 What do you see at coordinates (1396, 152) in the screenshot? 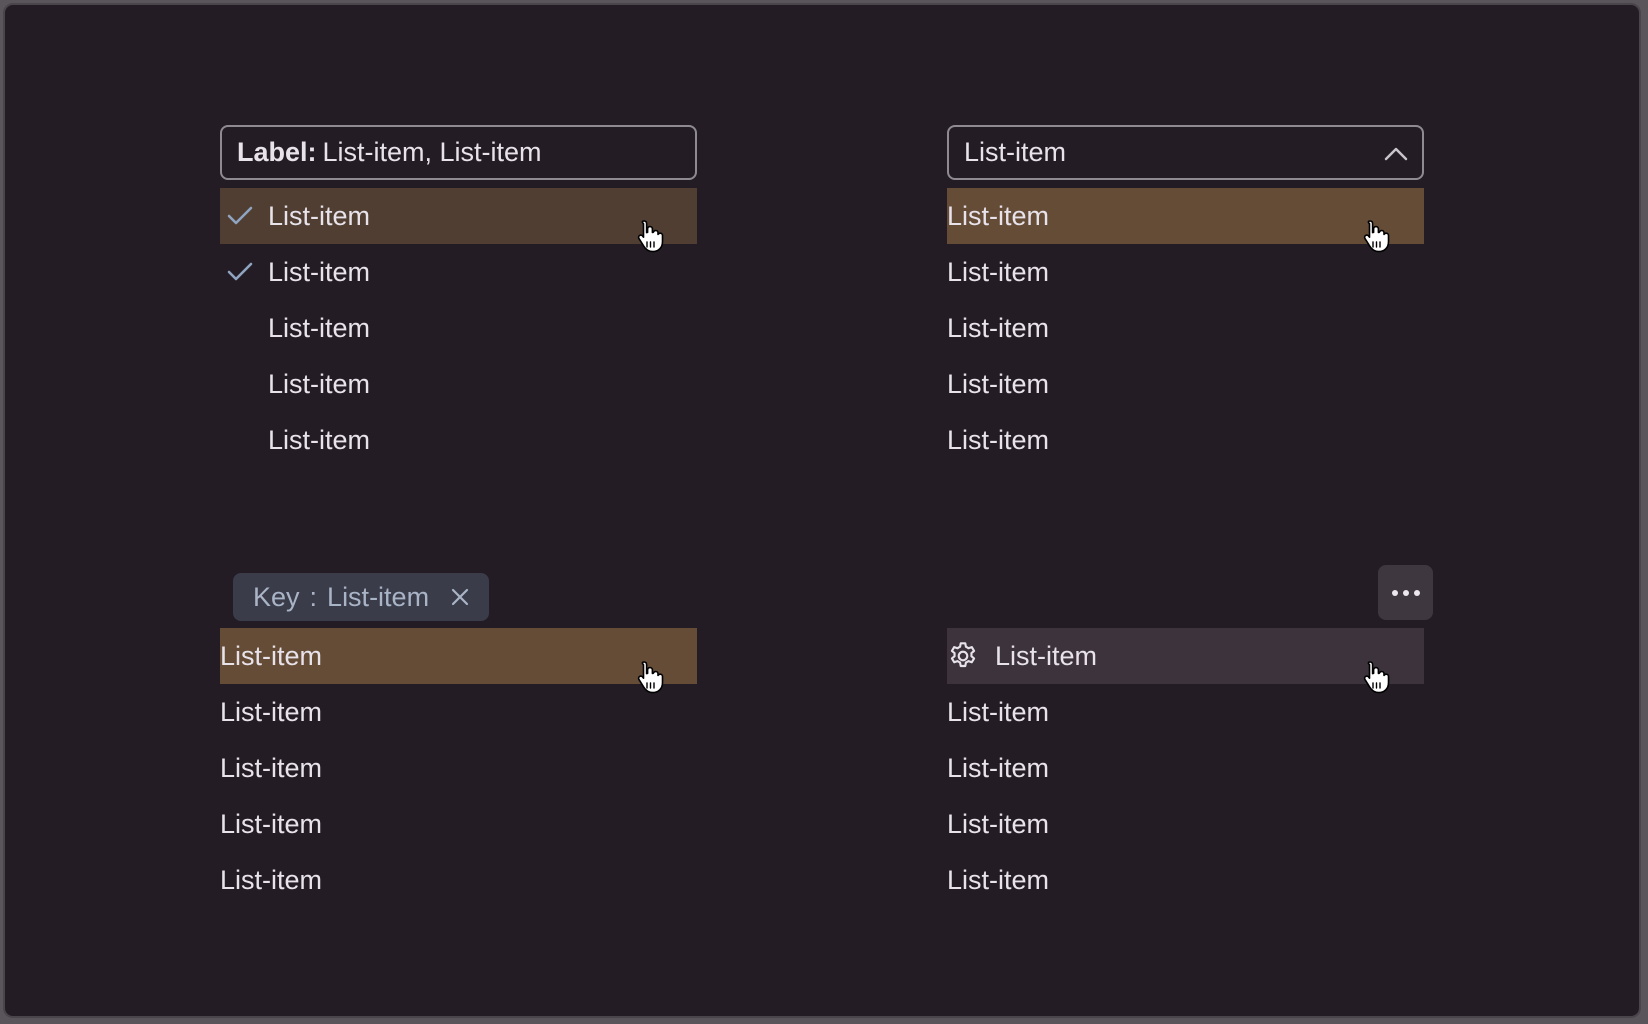
I see `chevron-up-icon` at bounding box center [1396, 152].